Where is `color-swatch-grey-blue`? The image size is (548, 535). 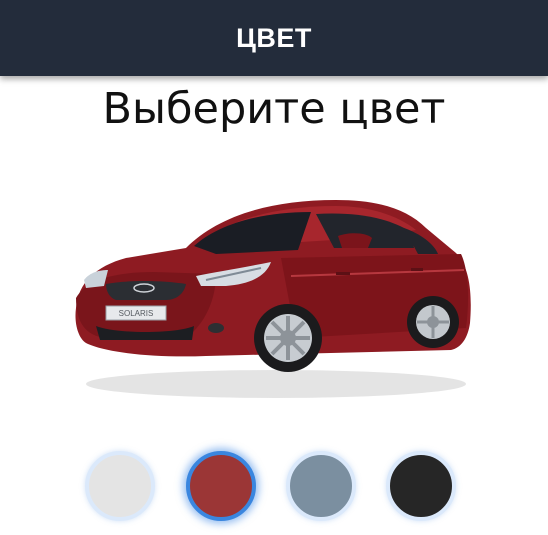 color-swatch-grey-blue is located at coordinates (321, 486).